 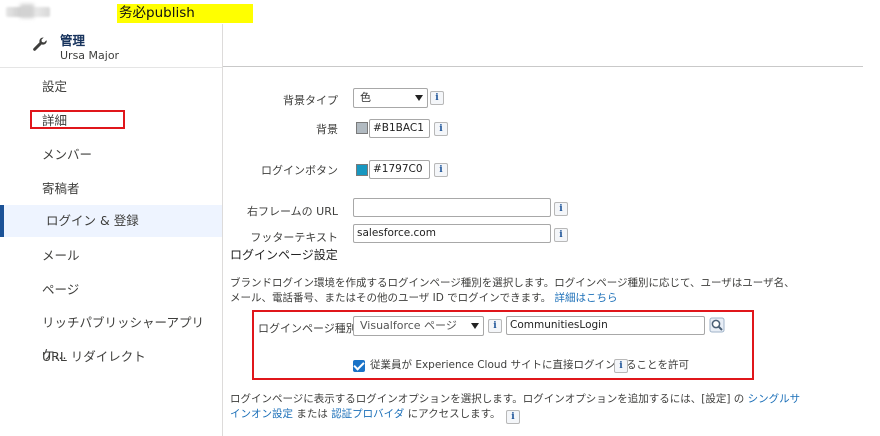 I want to click on sidebar-title: 管理, so click(x=73, y=40).